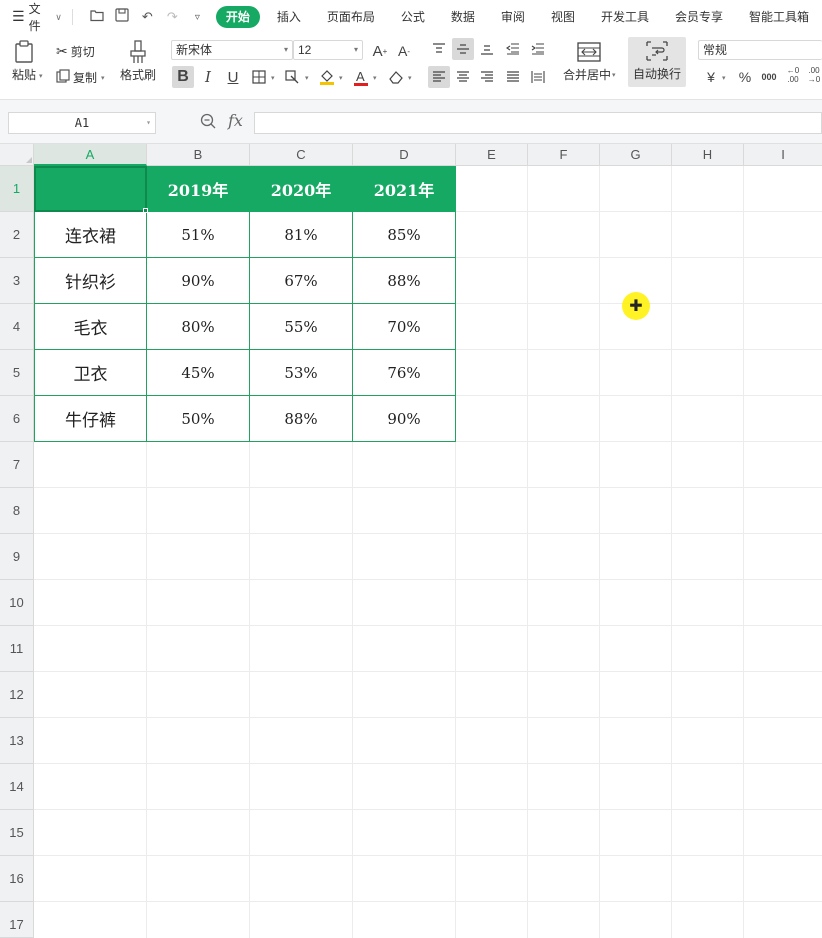 Image resolution: width=822 pixels, height=938 pixels. Describe the element at coordinates (97, 17) in the screenshot. I see `open-folder-icon` at that location.